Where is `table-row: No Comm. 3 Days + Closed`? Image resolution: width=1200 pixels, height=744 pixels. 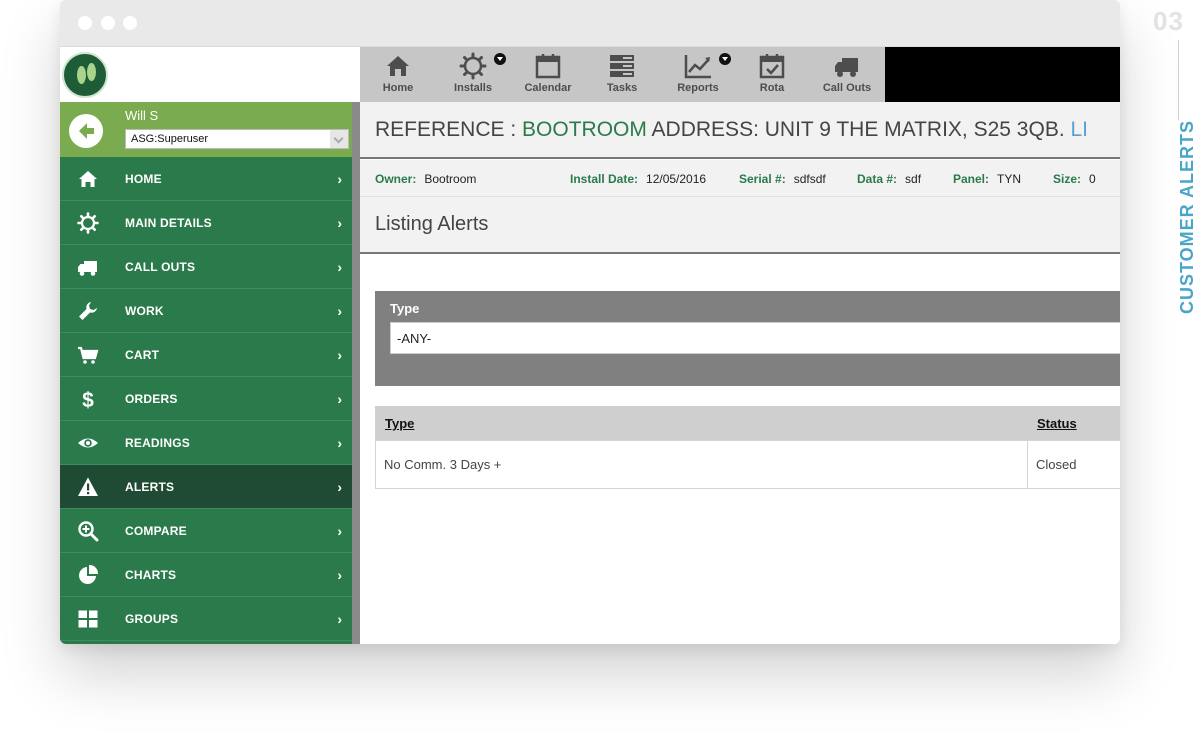
table-row: No Comm. 3 Days + Closed is located at coordinates (747, 464).